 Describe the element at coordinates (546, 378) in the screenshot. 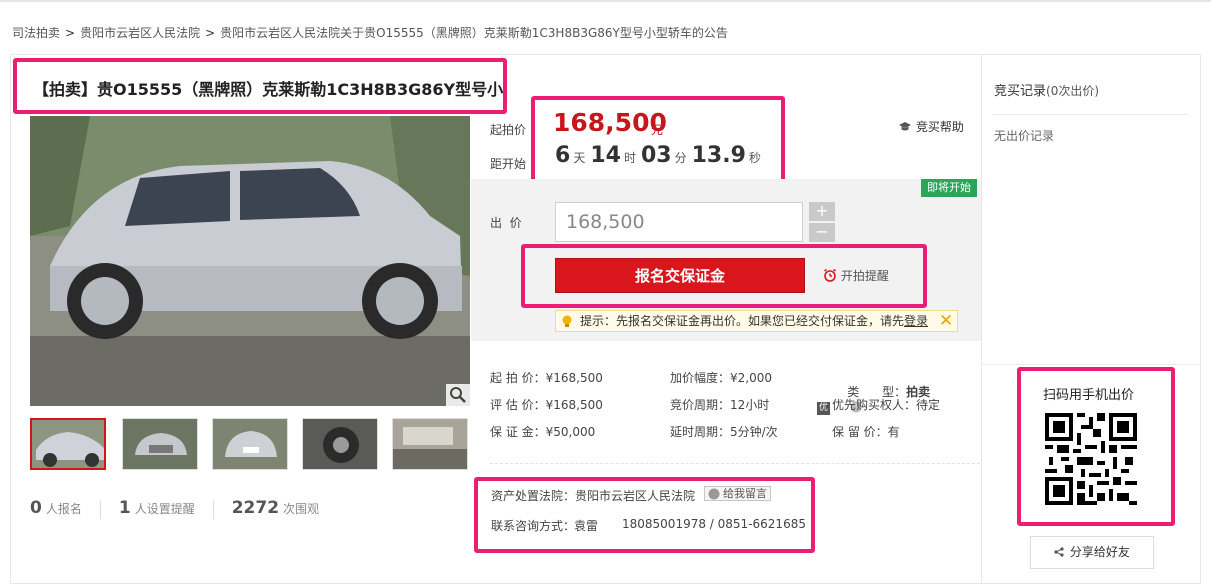

I see `detail-start-price: 起 拍 价：¥168,500` at that location.